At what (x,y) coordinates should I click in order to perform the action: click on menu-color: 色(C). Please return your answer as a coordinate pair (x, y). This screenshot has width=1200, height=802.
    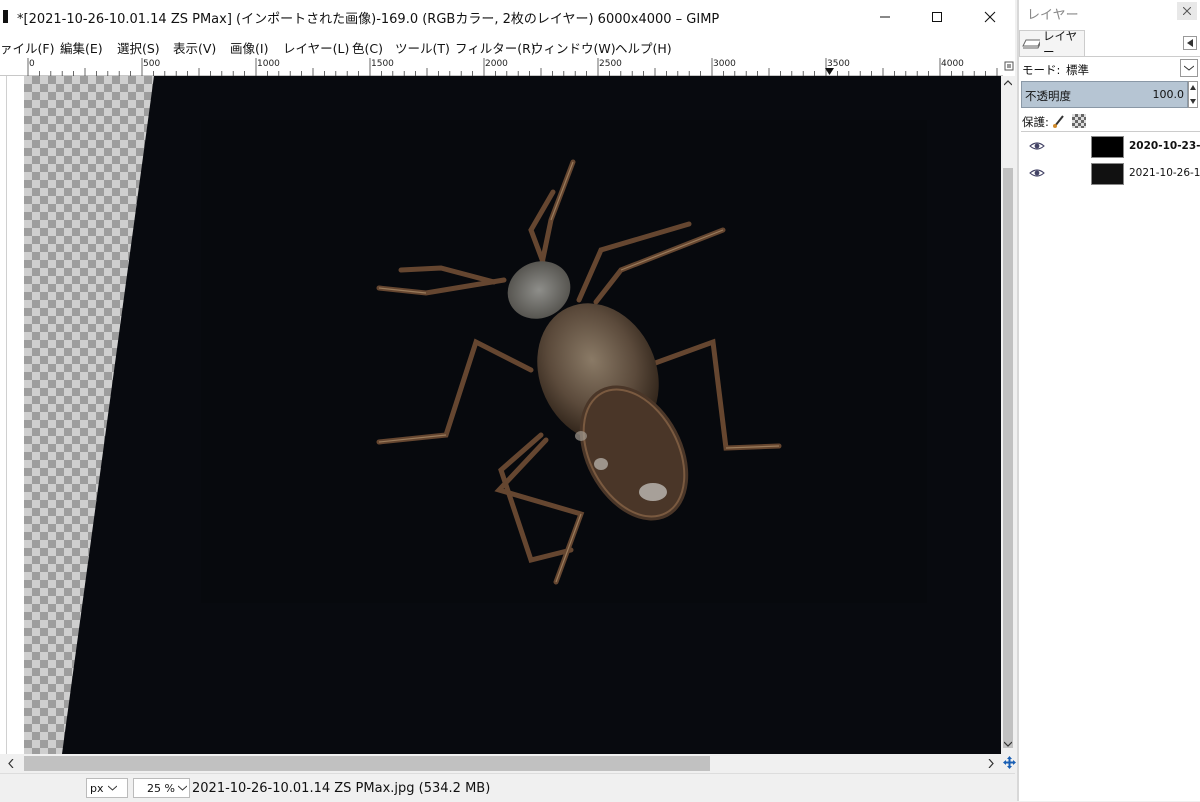
    Looking at the image, I should click on (367, 47).